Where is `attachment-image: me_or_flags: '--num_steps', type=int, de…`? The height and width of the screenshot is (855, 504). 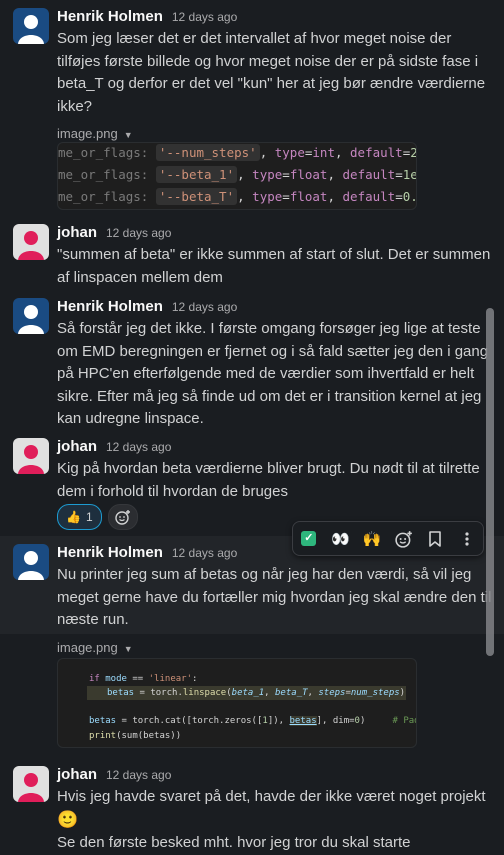
attachment-image: me_or_flags: '--num_steps', type=int, de… is located at coordinates (237, 176).